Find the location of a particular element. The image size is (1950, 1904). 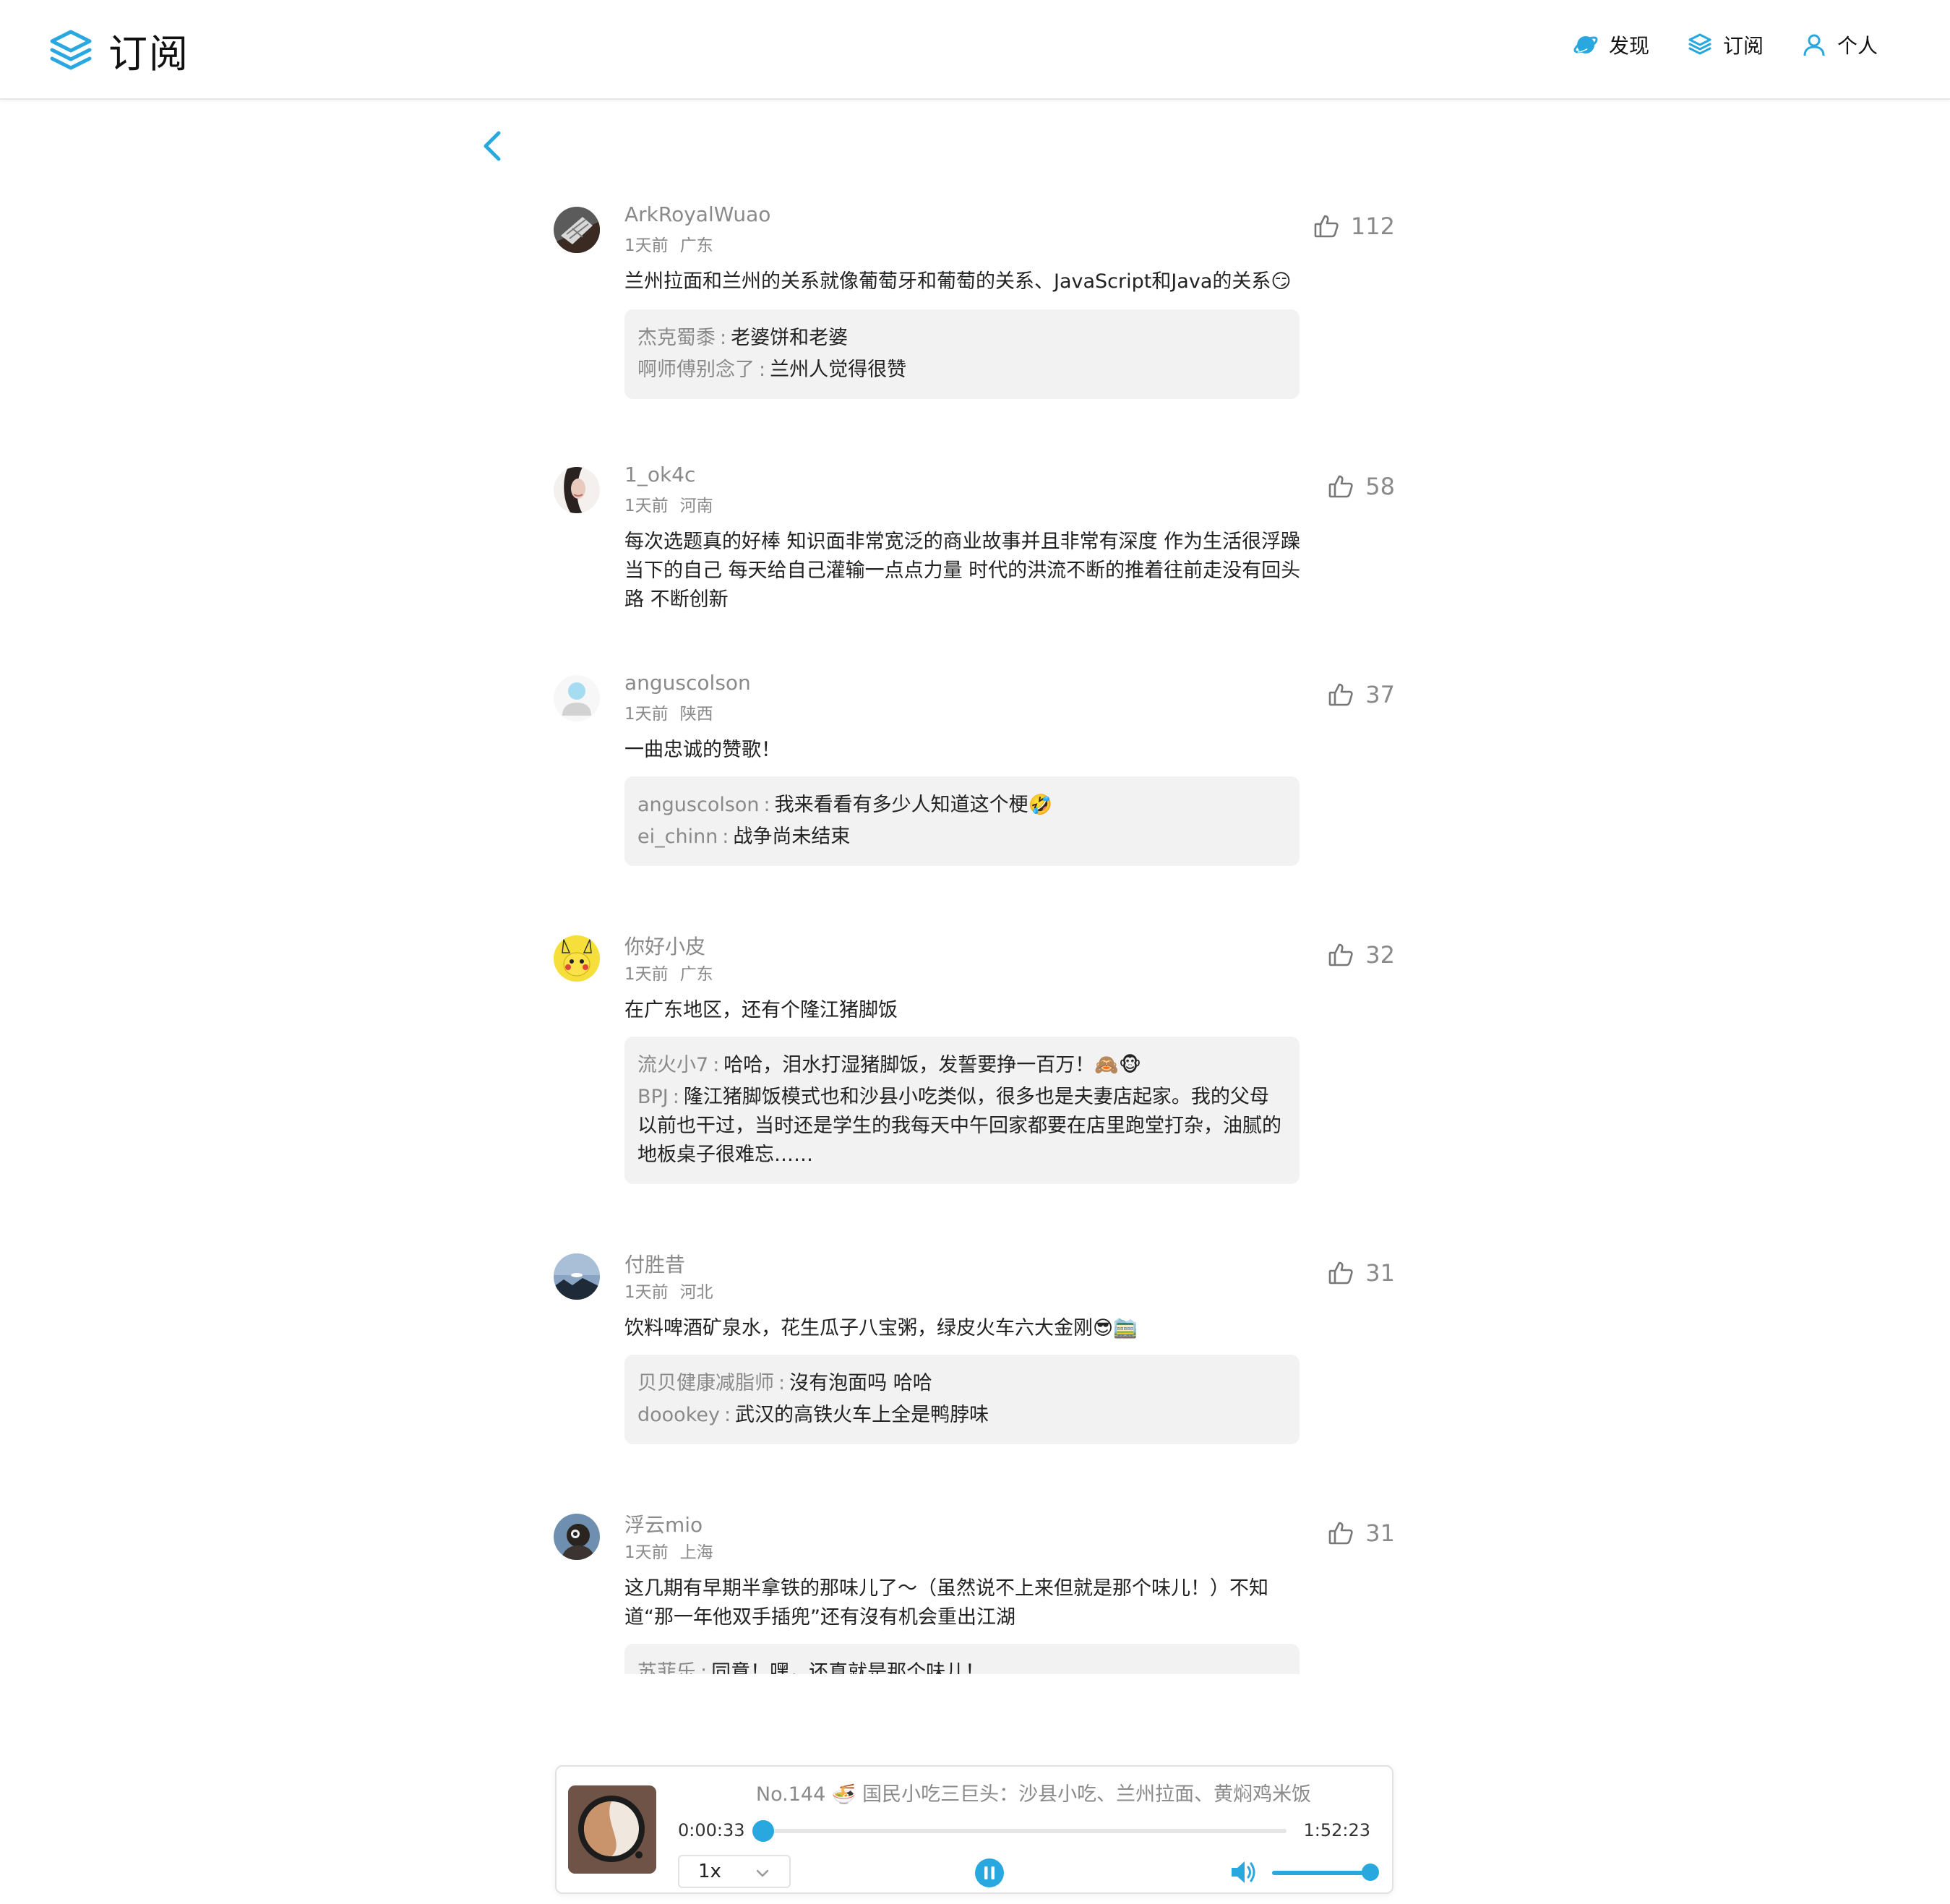

nav-subscribe-label: 订阅 is located at coordinates (1743, 46).